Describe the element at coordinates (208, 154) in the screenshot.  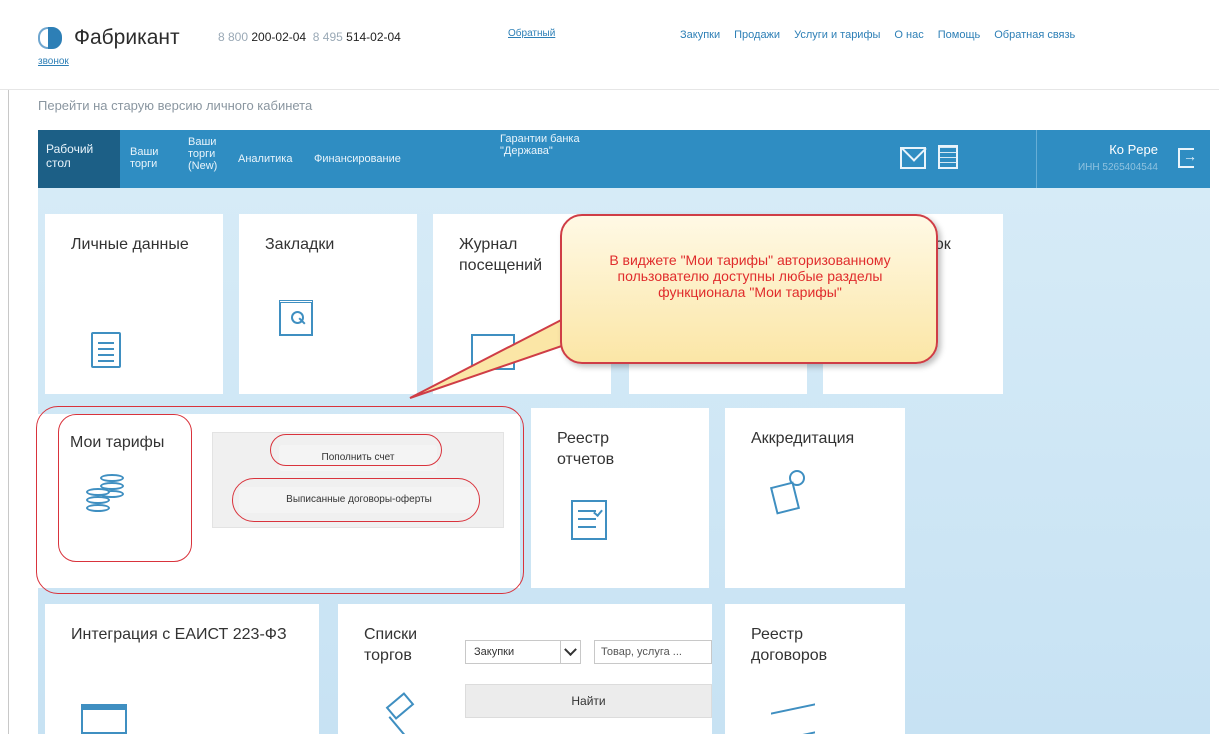
I see `menu-your-tenders-new: Ваши торги (New)` at that location.